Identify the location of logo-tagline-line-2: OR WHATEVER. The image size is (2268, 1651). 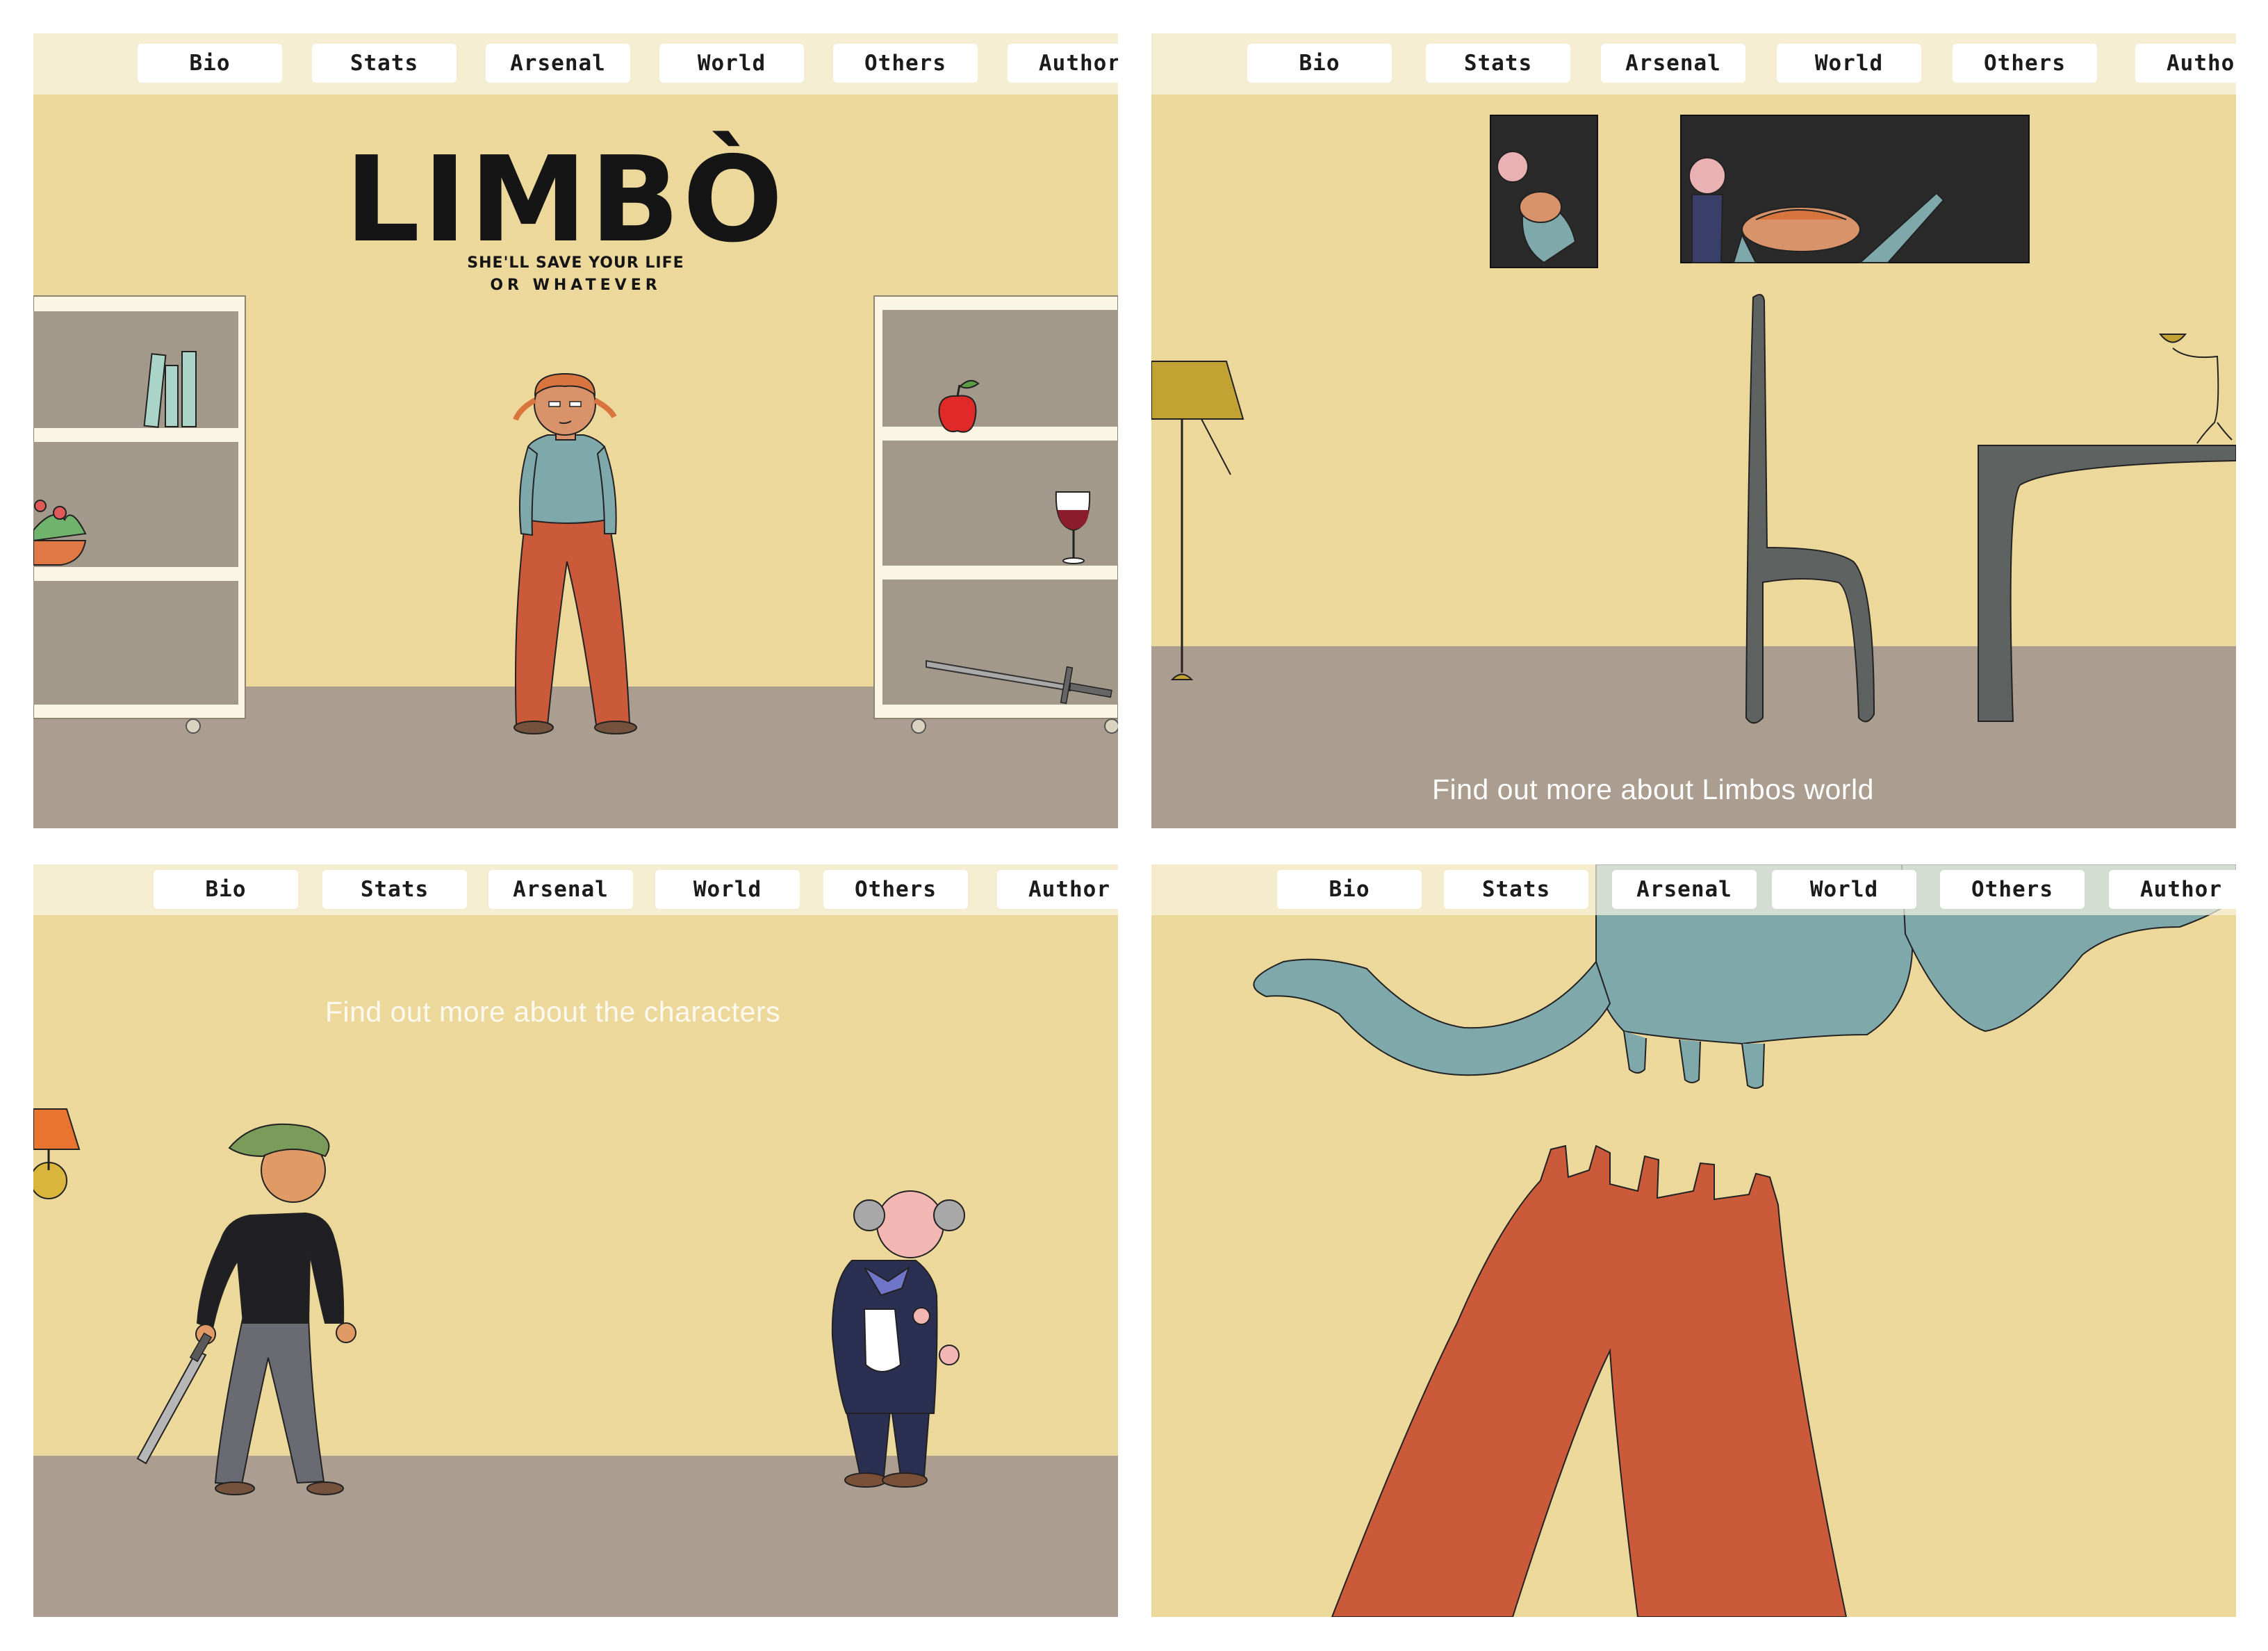
(576, 285).